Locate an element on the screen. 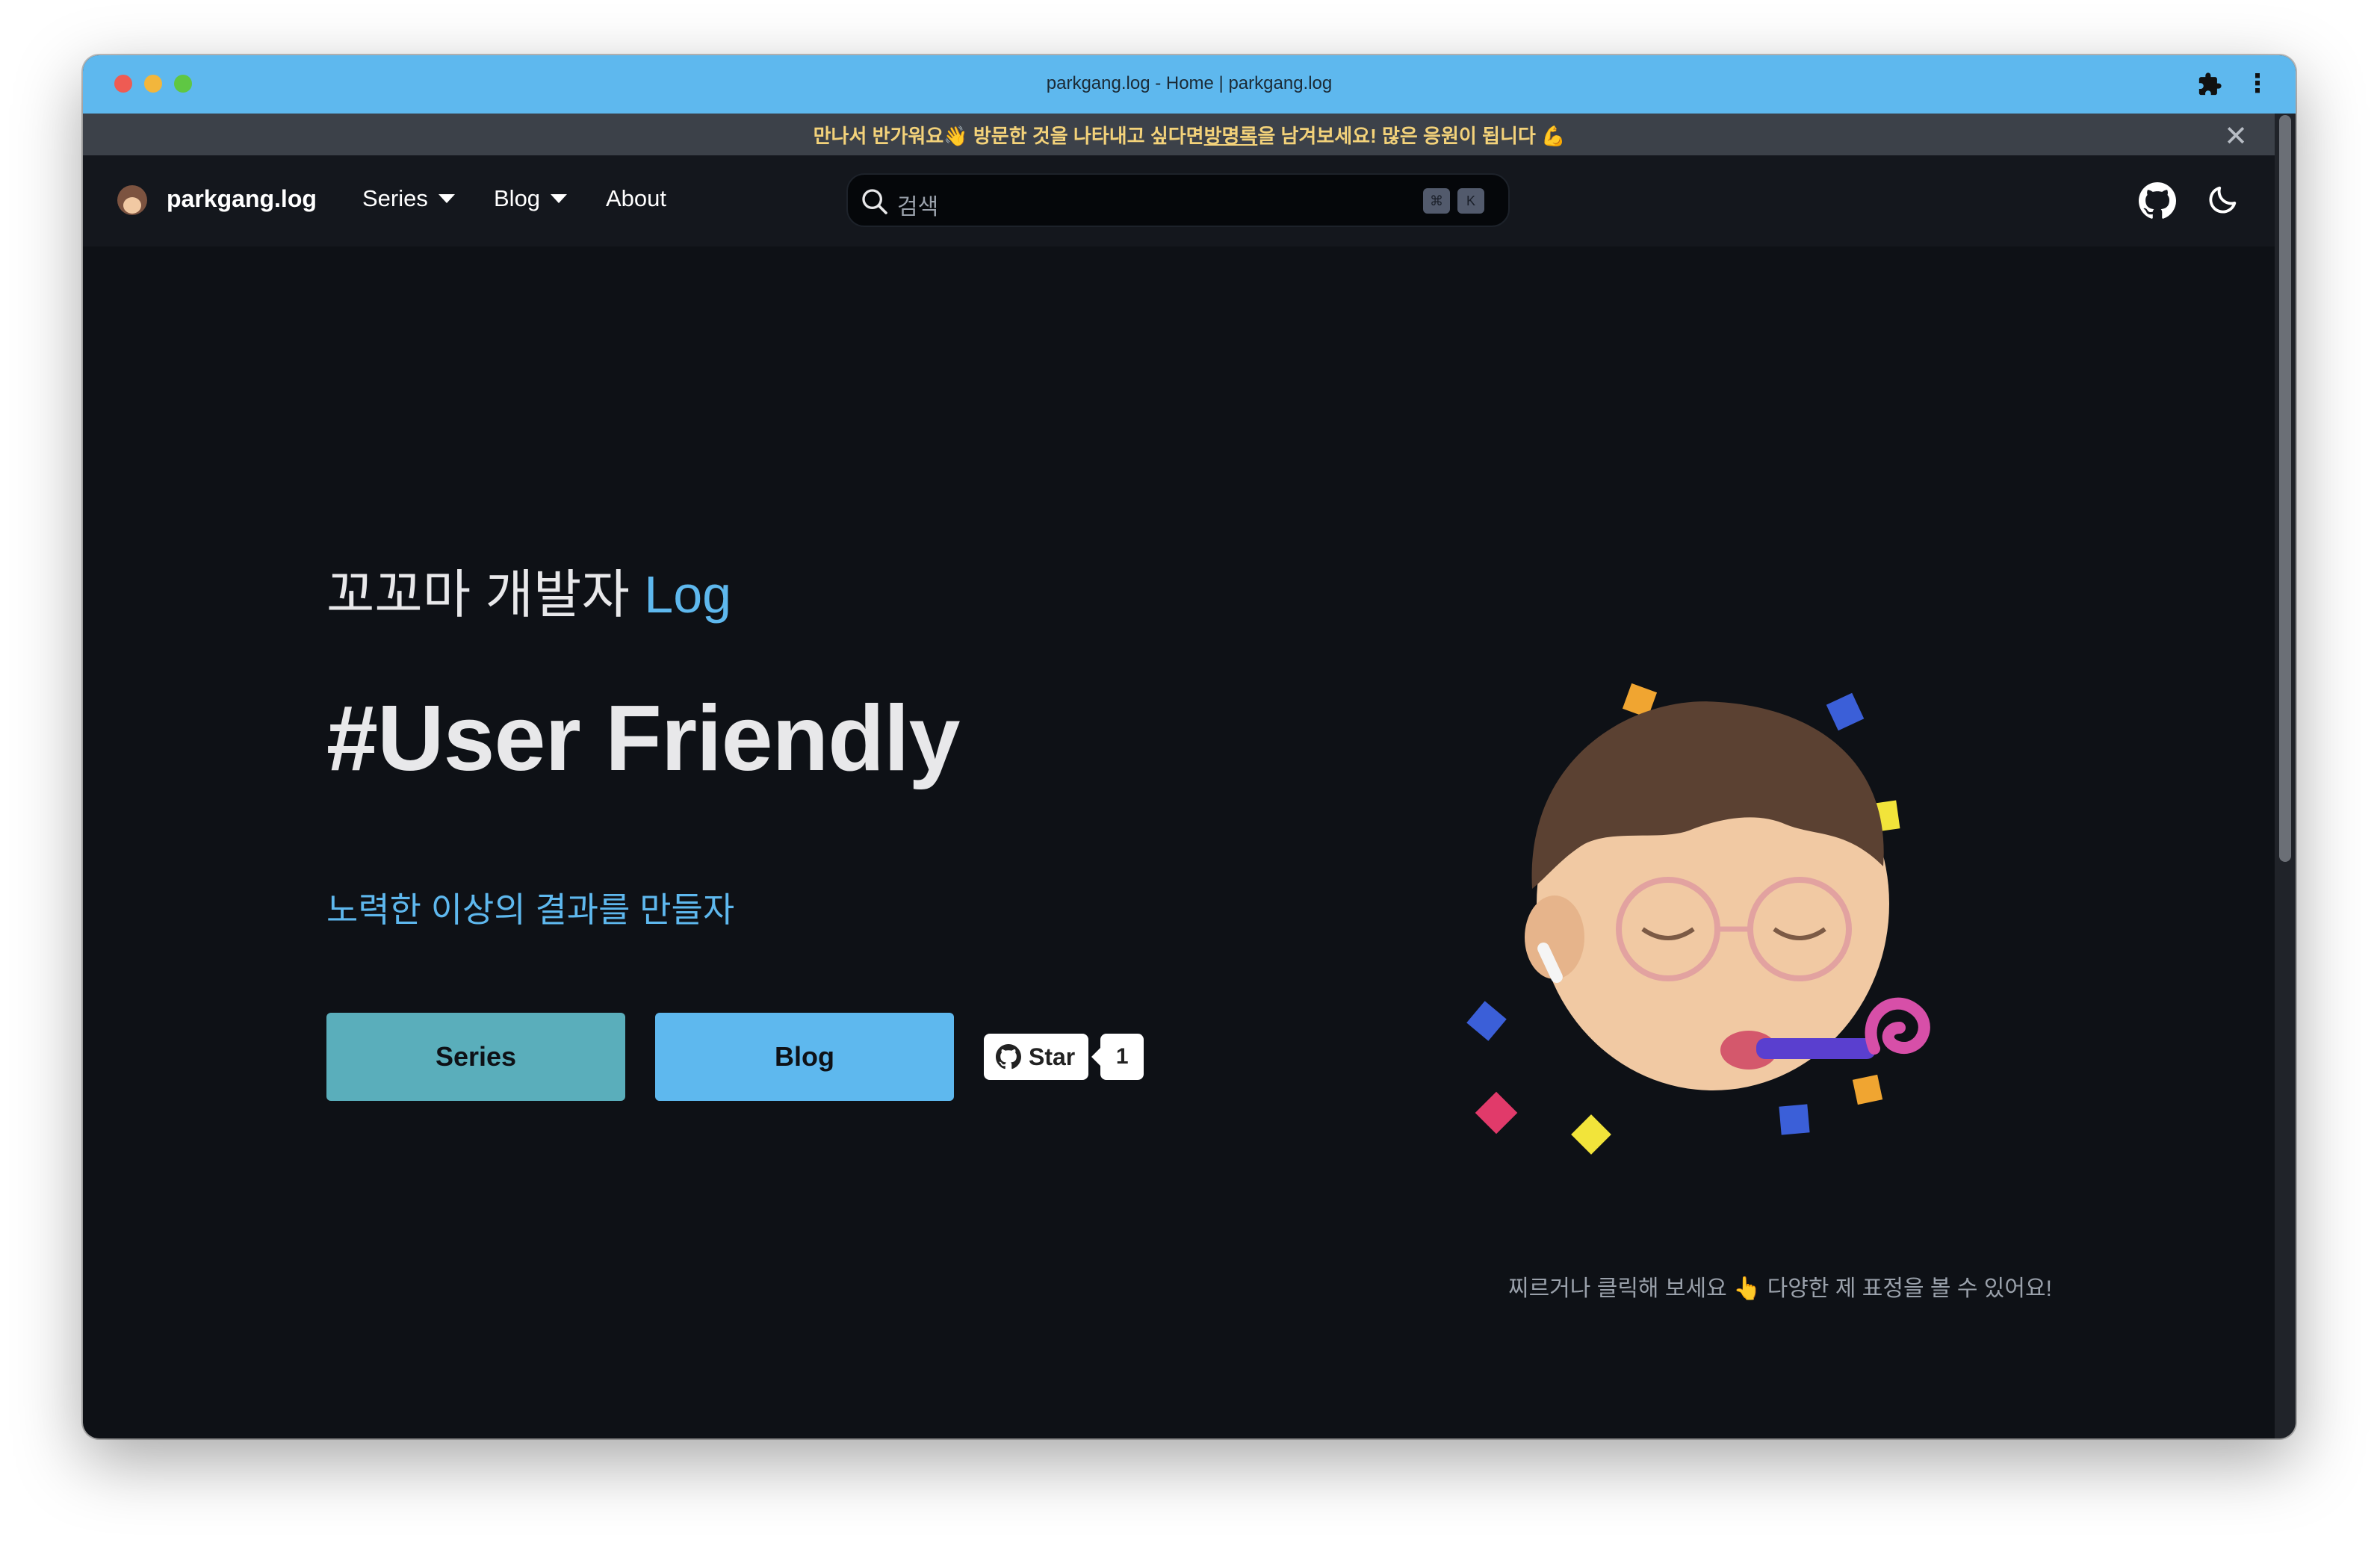 The image size is (2380, 1549). party-horn is located at coordinates (1816, 1048).